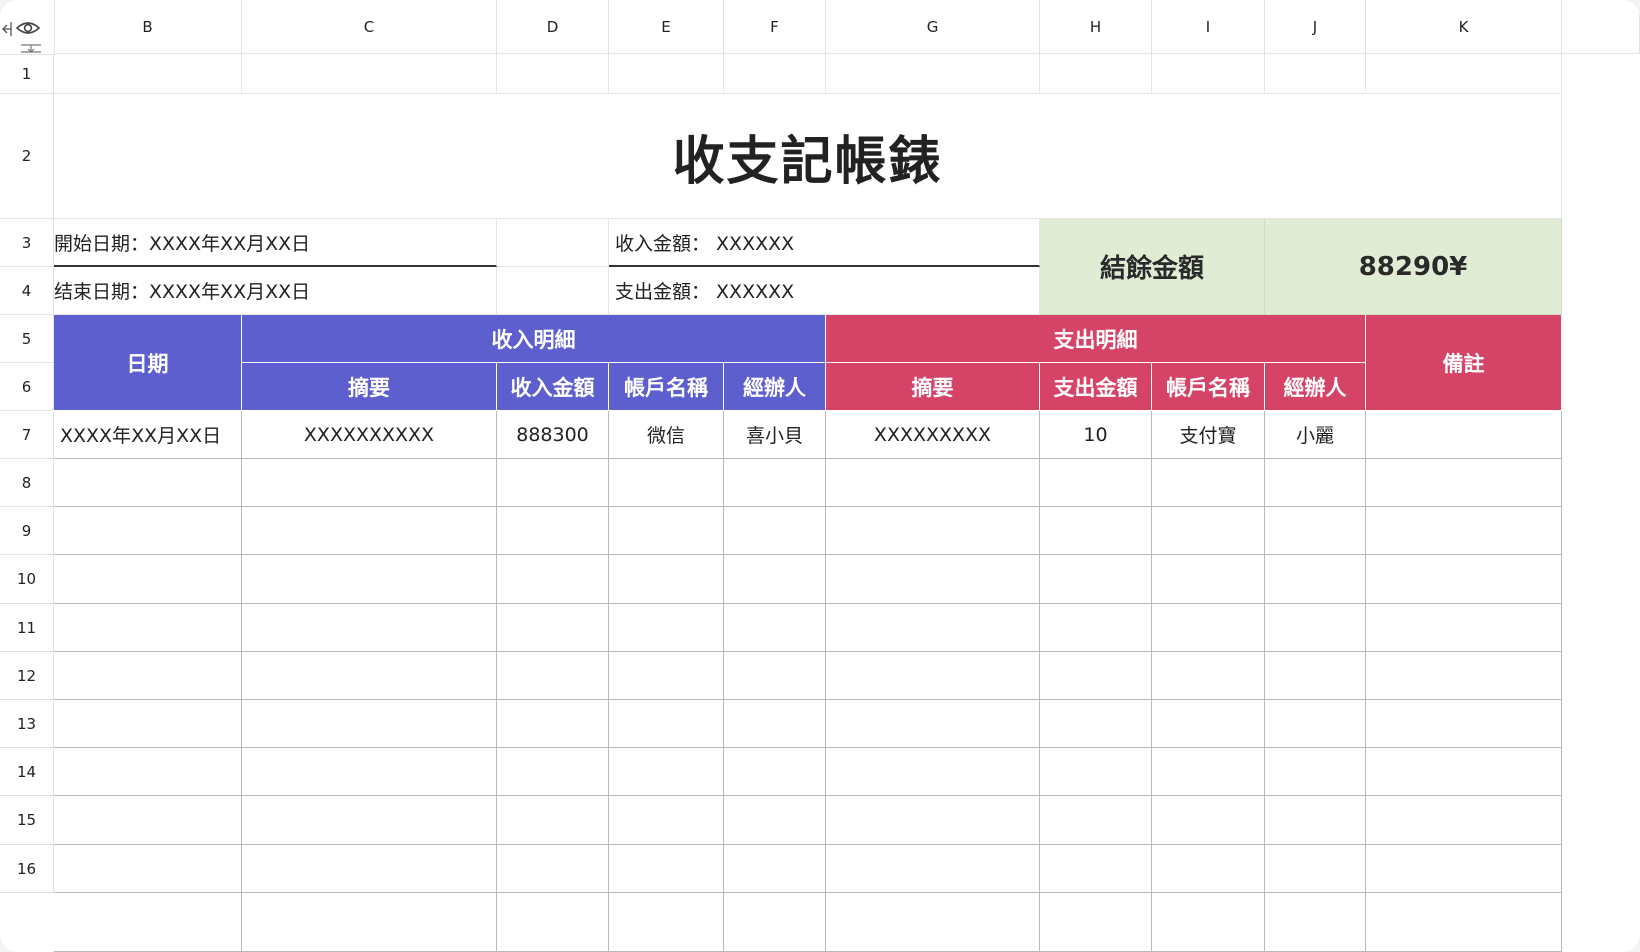 The image size is (1640, 952). What do you see at coordinates (148, 435) in the screenshot?
I see `table-cell: XXXX年XX月XX日` at bounding box center [148, 435].